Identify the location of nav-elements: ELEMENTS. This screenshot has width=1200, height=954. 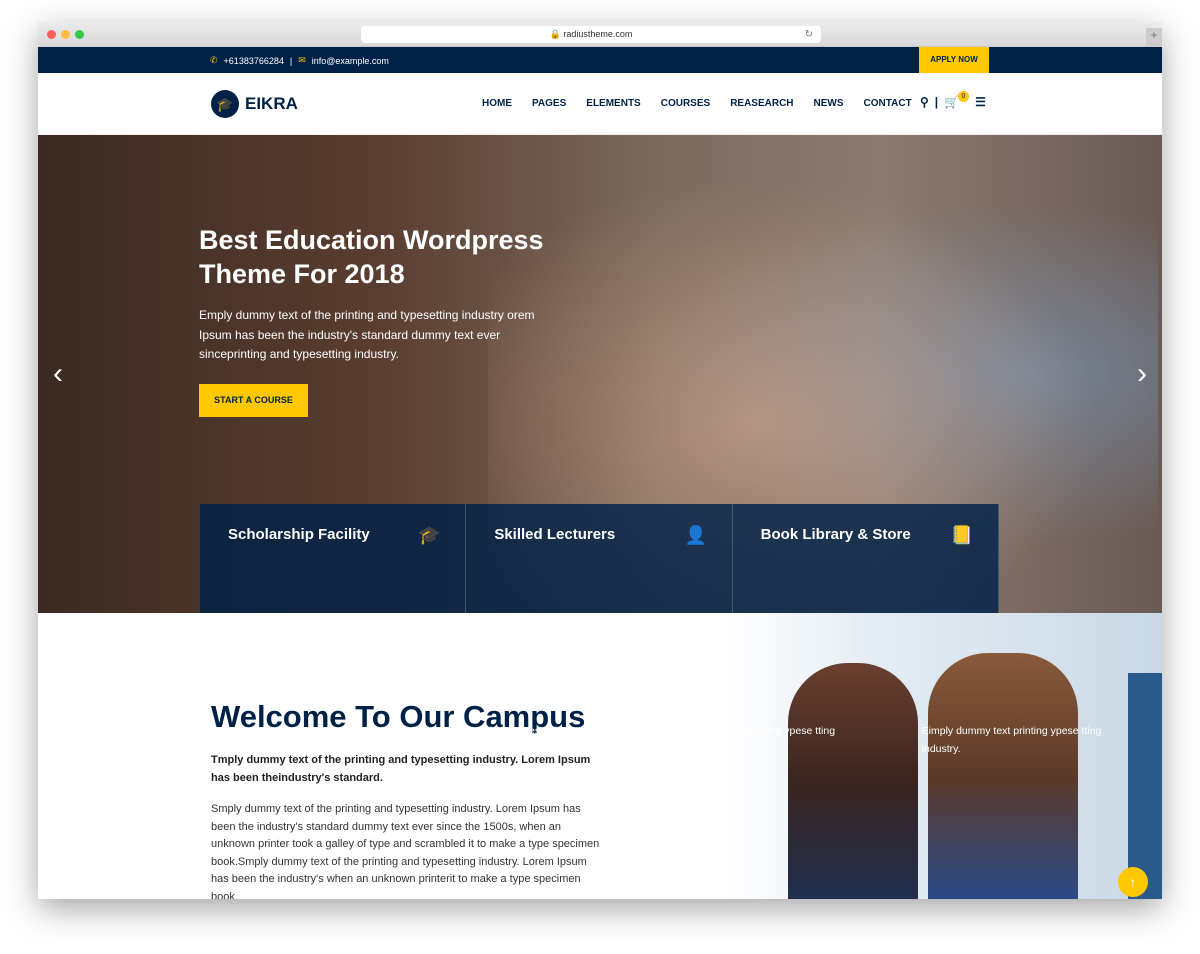
(613, 103).